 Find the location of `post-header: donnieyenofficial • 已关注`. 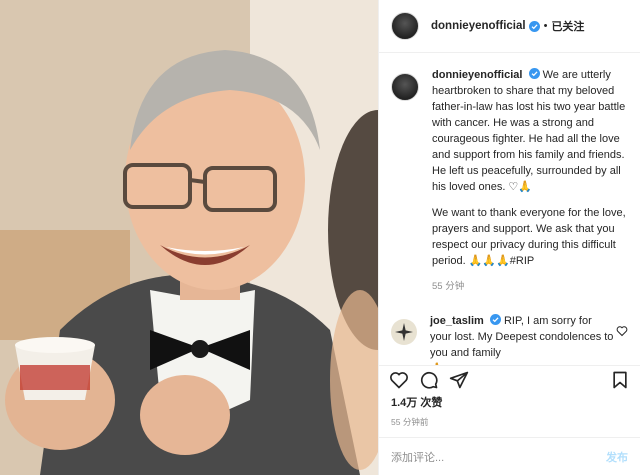

post-header: donnieyenofficial • 已关注 is located at coordinates (509, 26).